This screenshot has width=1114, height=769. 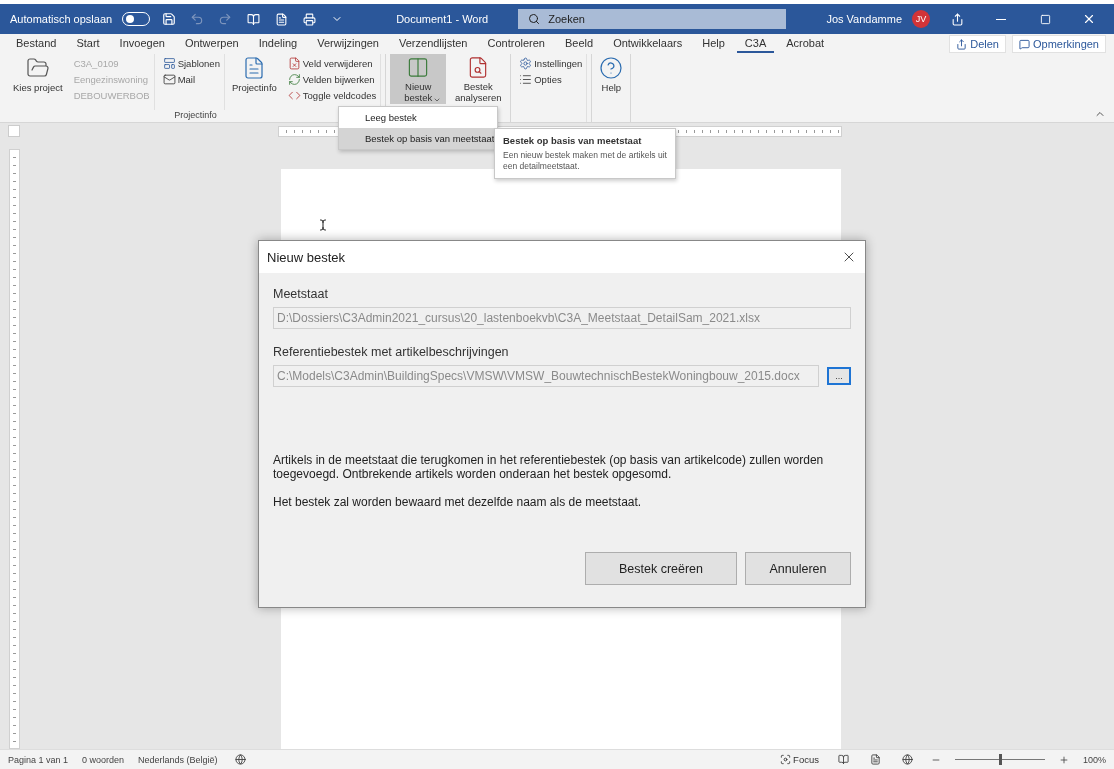 I want to click on menu-tab: Start, so click(x=88, y=44).